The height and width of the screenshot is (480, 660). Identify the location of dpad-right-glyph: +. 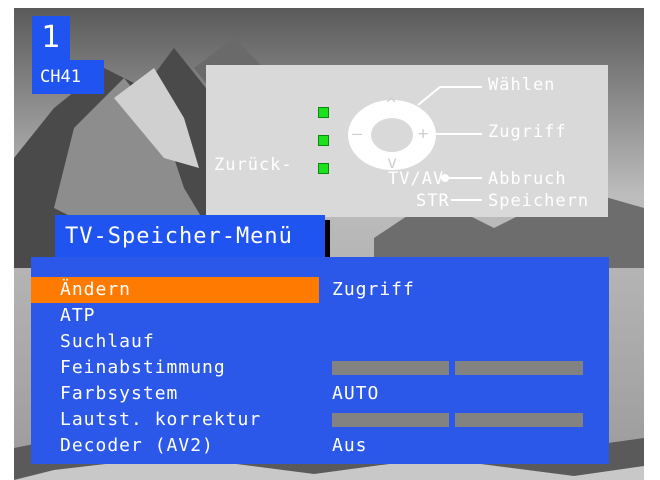
(424, 134).